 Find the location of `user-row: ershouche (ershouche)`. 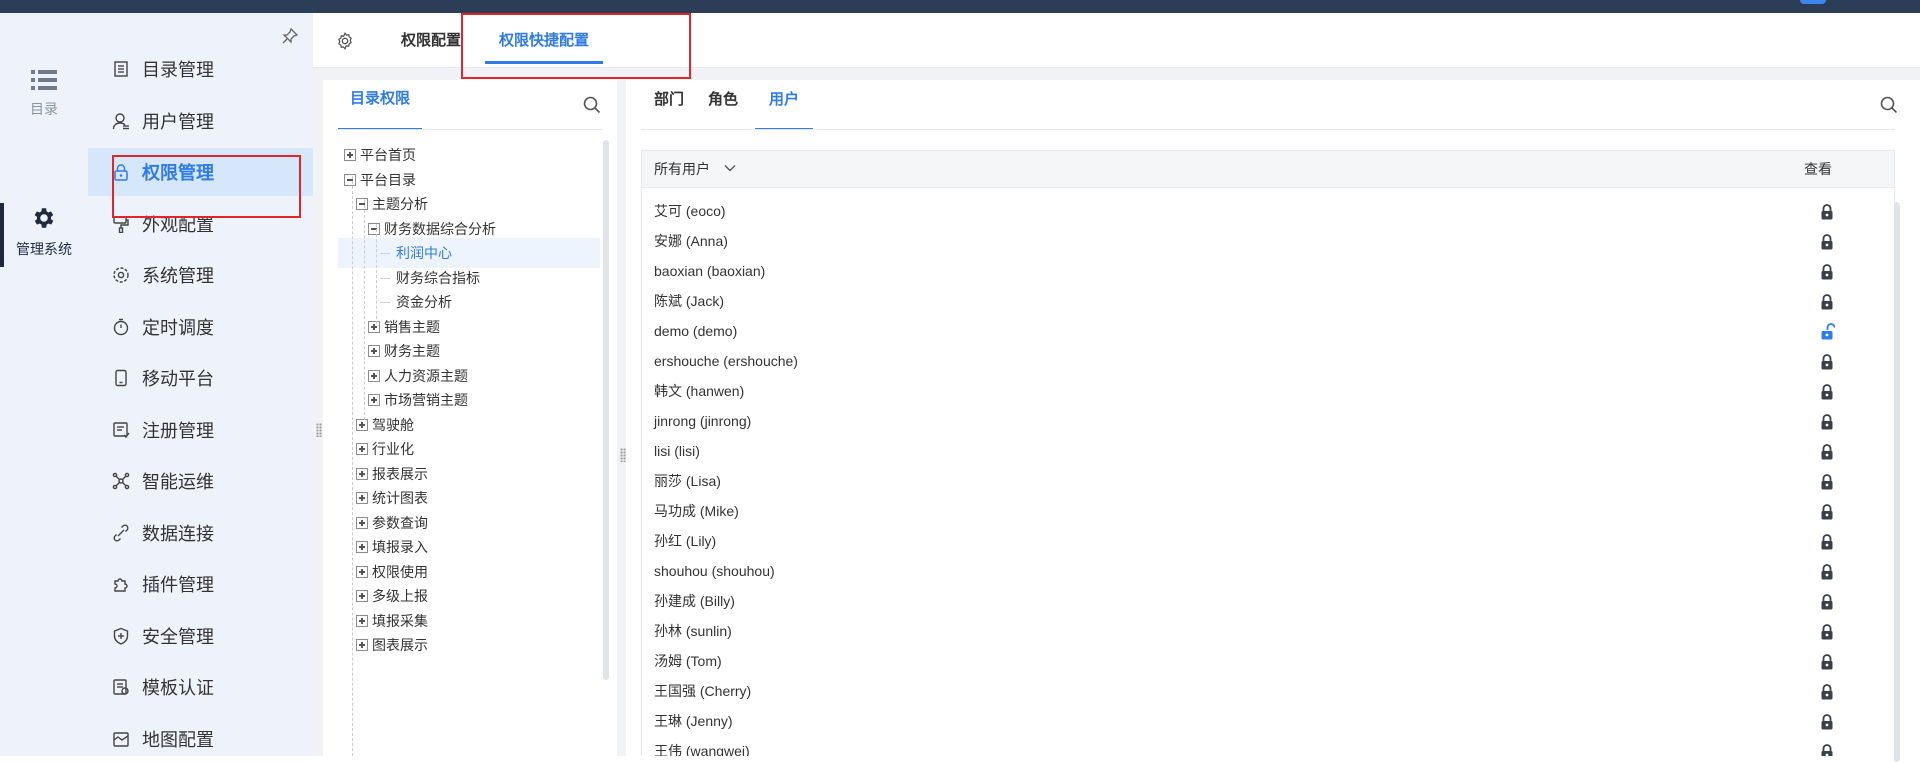

user-row: ershouche (ershouche) is located at coordinates (1262, 361).